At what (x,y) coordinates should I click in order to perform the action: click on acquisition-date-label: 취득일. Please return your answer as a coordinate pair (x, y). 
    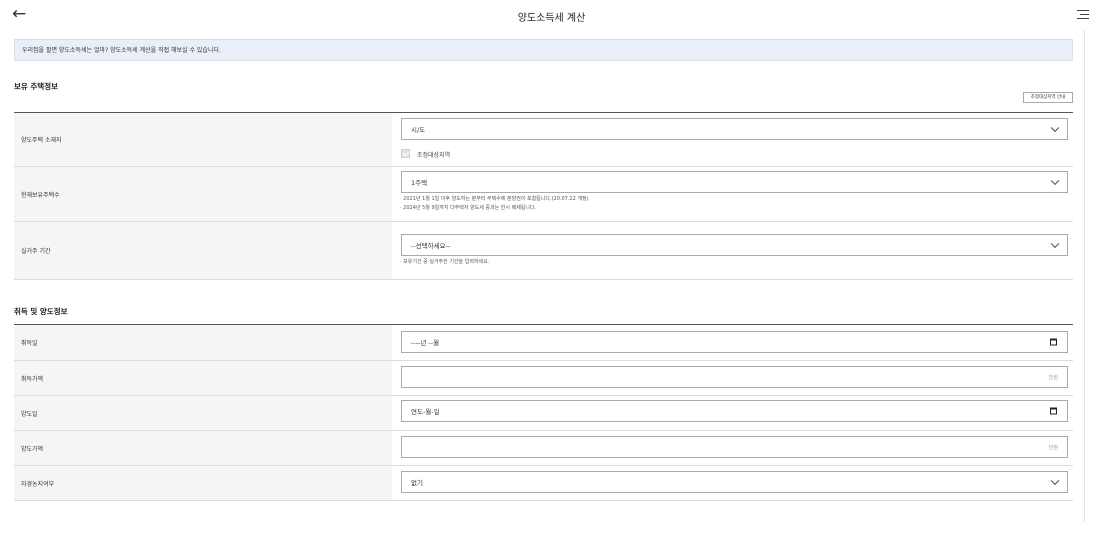
    Looking at the image, I should click on (203, 342).